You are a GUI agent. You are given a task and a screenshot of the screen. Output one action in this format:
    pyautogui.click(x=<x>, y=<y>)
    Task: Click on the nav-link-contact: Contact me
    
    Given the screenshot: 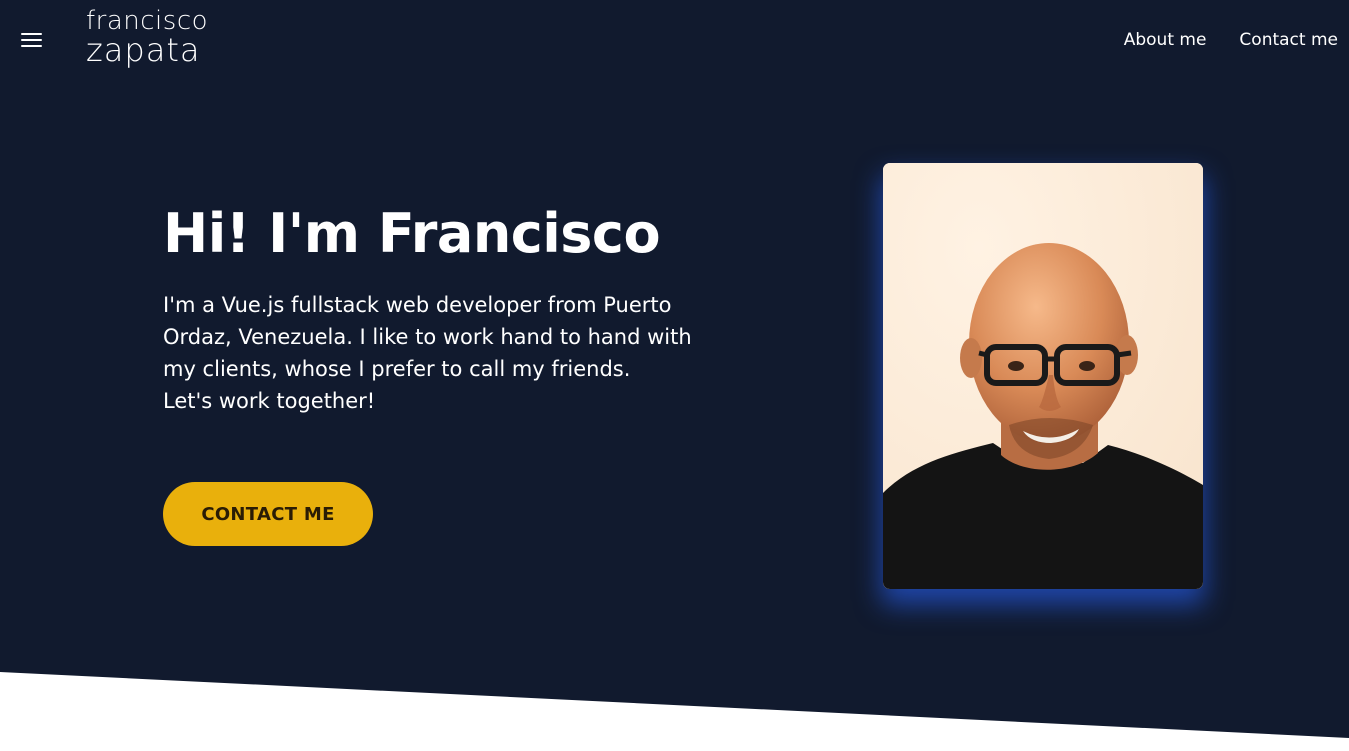 What is the action you would take?
    pyautogui.click(x=1288, y=40)
    